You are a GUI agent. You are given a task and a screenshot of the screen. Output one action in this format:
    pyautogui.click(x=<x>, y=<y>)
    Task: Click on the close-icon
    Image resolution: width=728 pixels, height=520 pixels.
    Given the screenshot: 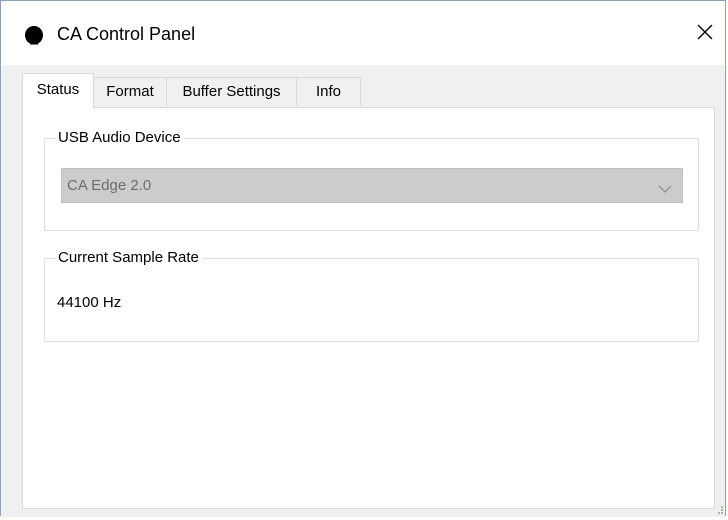 What is the action you would take?
    pyautogui.click(x=705, y=32)
    